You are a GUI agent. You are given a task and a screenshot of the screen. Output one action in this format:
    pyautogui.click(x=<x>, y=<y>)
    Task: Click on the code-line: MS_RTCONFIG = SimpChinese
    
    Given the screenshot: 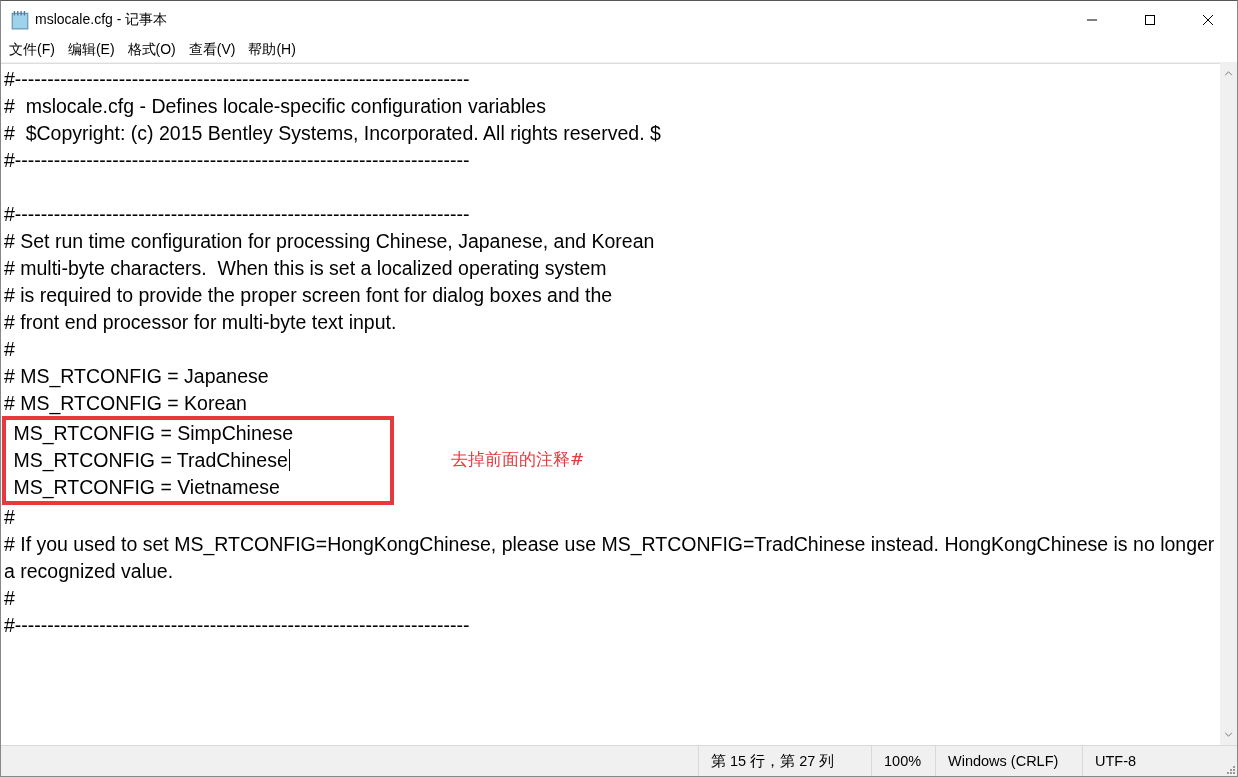 What is the action you would take?
    pyautogui.click(x=153, y=433)
    